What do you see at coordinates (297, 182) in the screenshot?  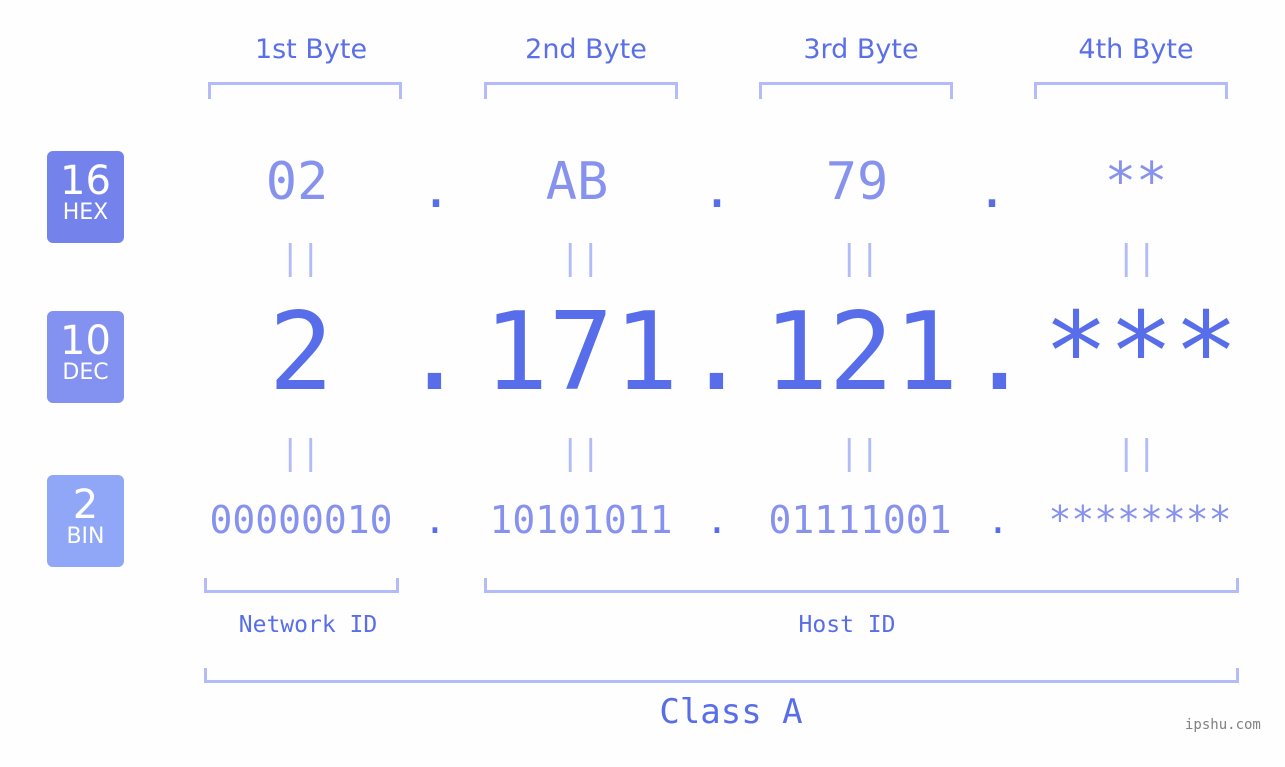 I see `hex-byte-1: 02` at bounding box center [297, 182].